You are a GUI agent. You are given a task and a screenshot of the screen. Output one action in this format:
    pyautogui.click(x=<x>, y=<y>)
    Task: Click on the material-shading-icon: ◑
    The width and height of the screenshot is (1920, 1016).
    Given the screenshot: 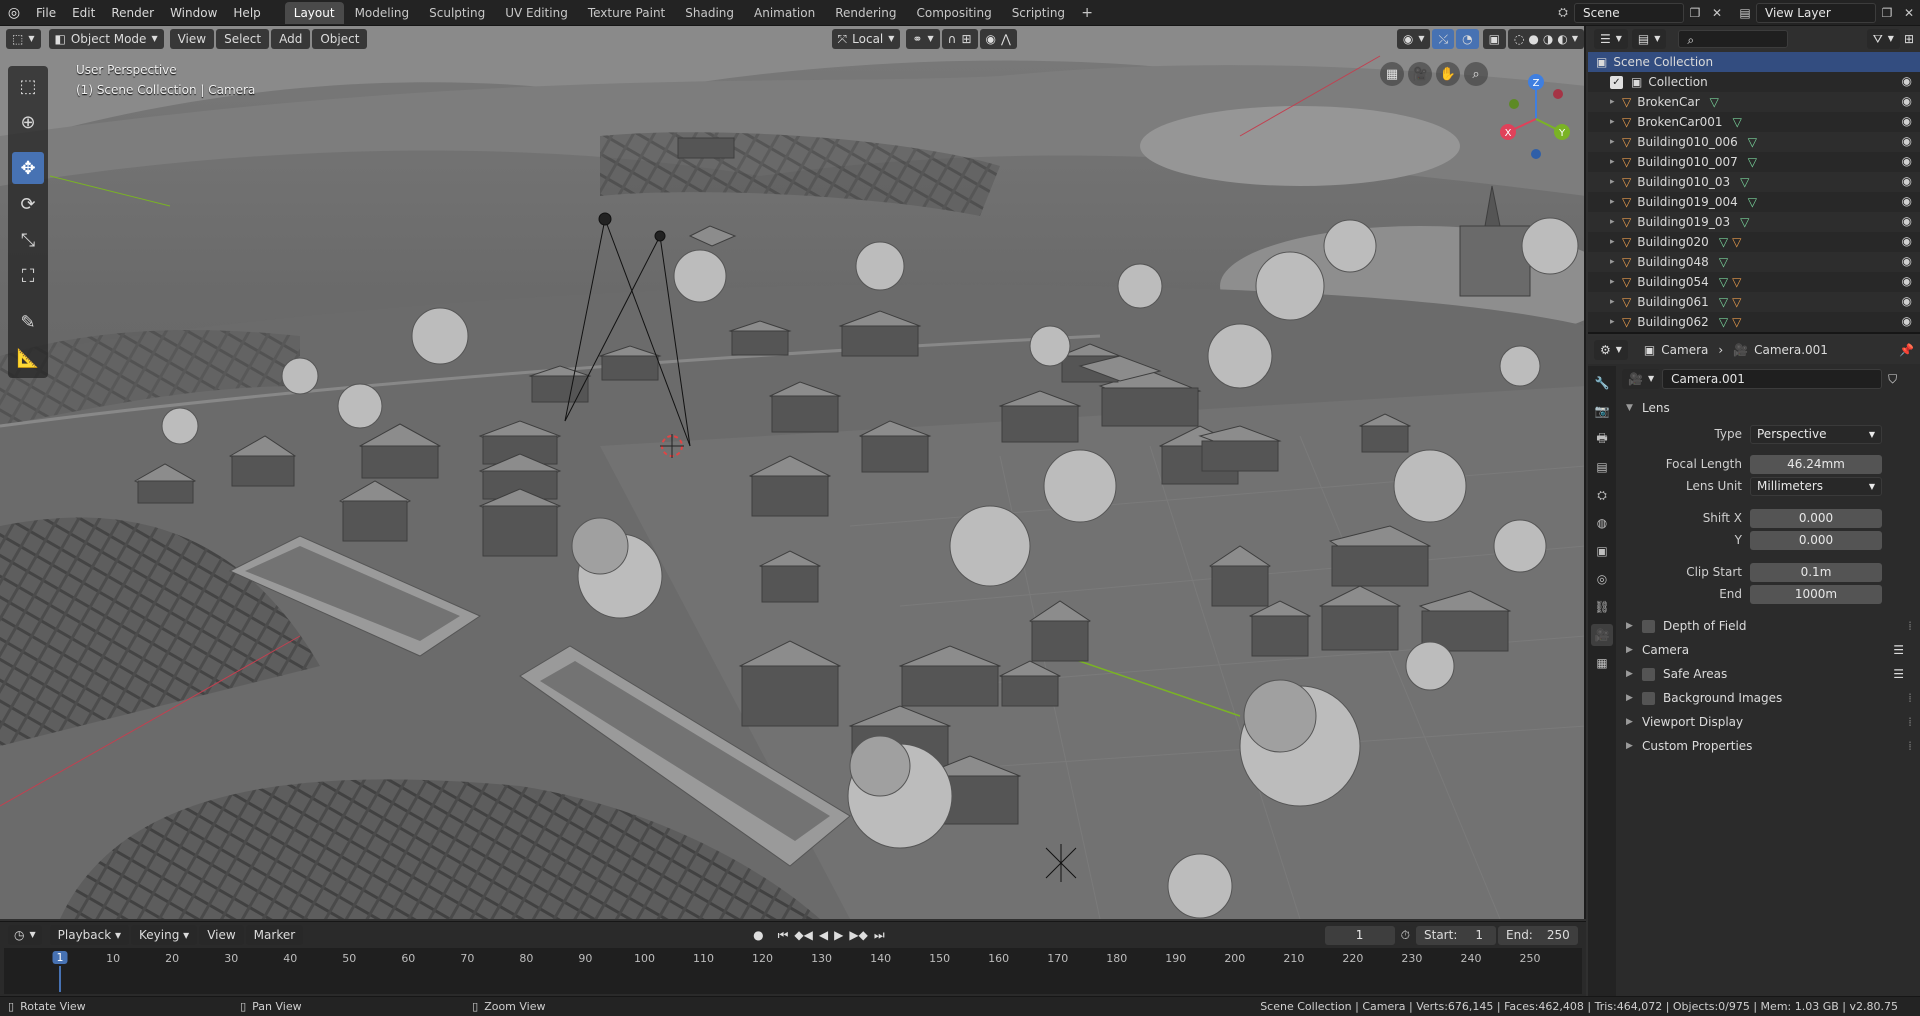 What is the action you would take?
    pyautogui.click(x=1548, y=39)
    